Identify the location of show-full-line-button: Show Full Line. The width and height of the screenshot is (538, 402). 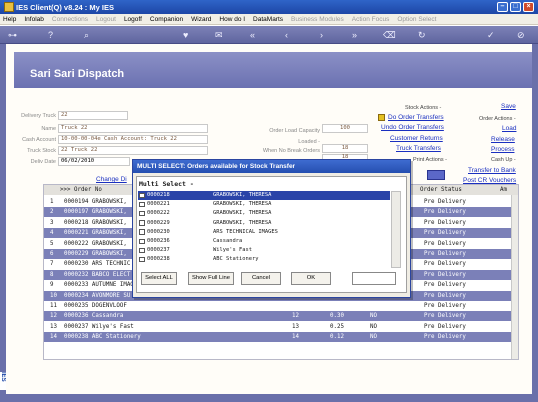
(211, 278).